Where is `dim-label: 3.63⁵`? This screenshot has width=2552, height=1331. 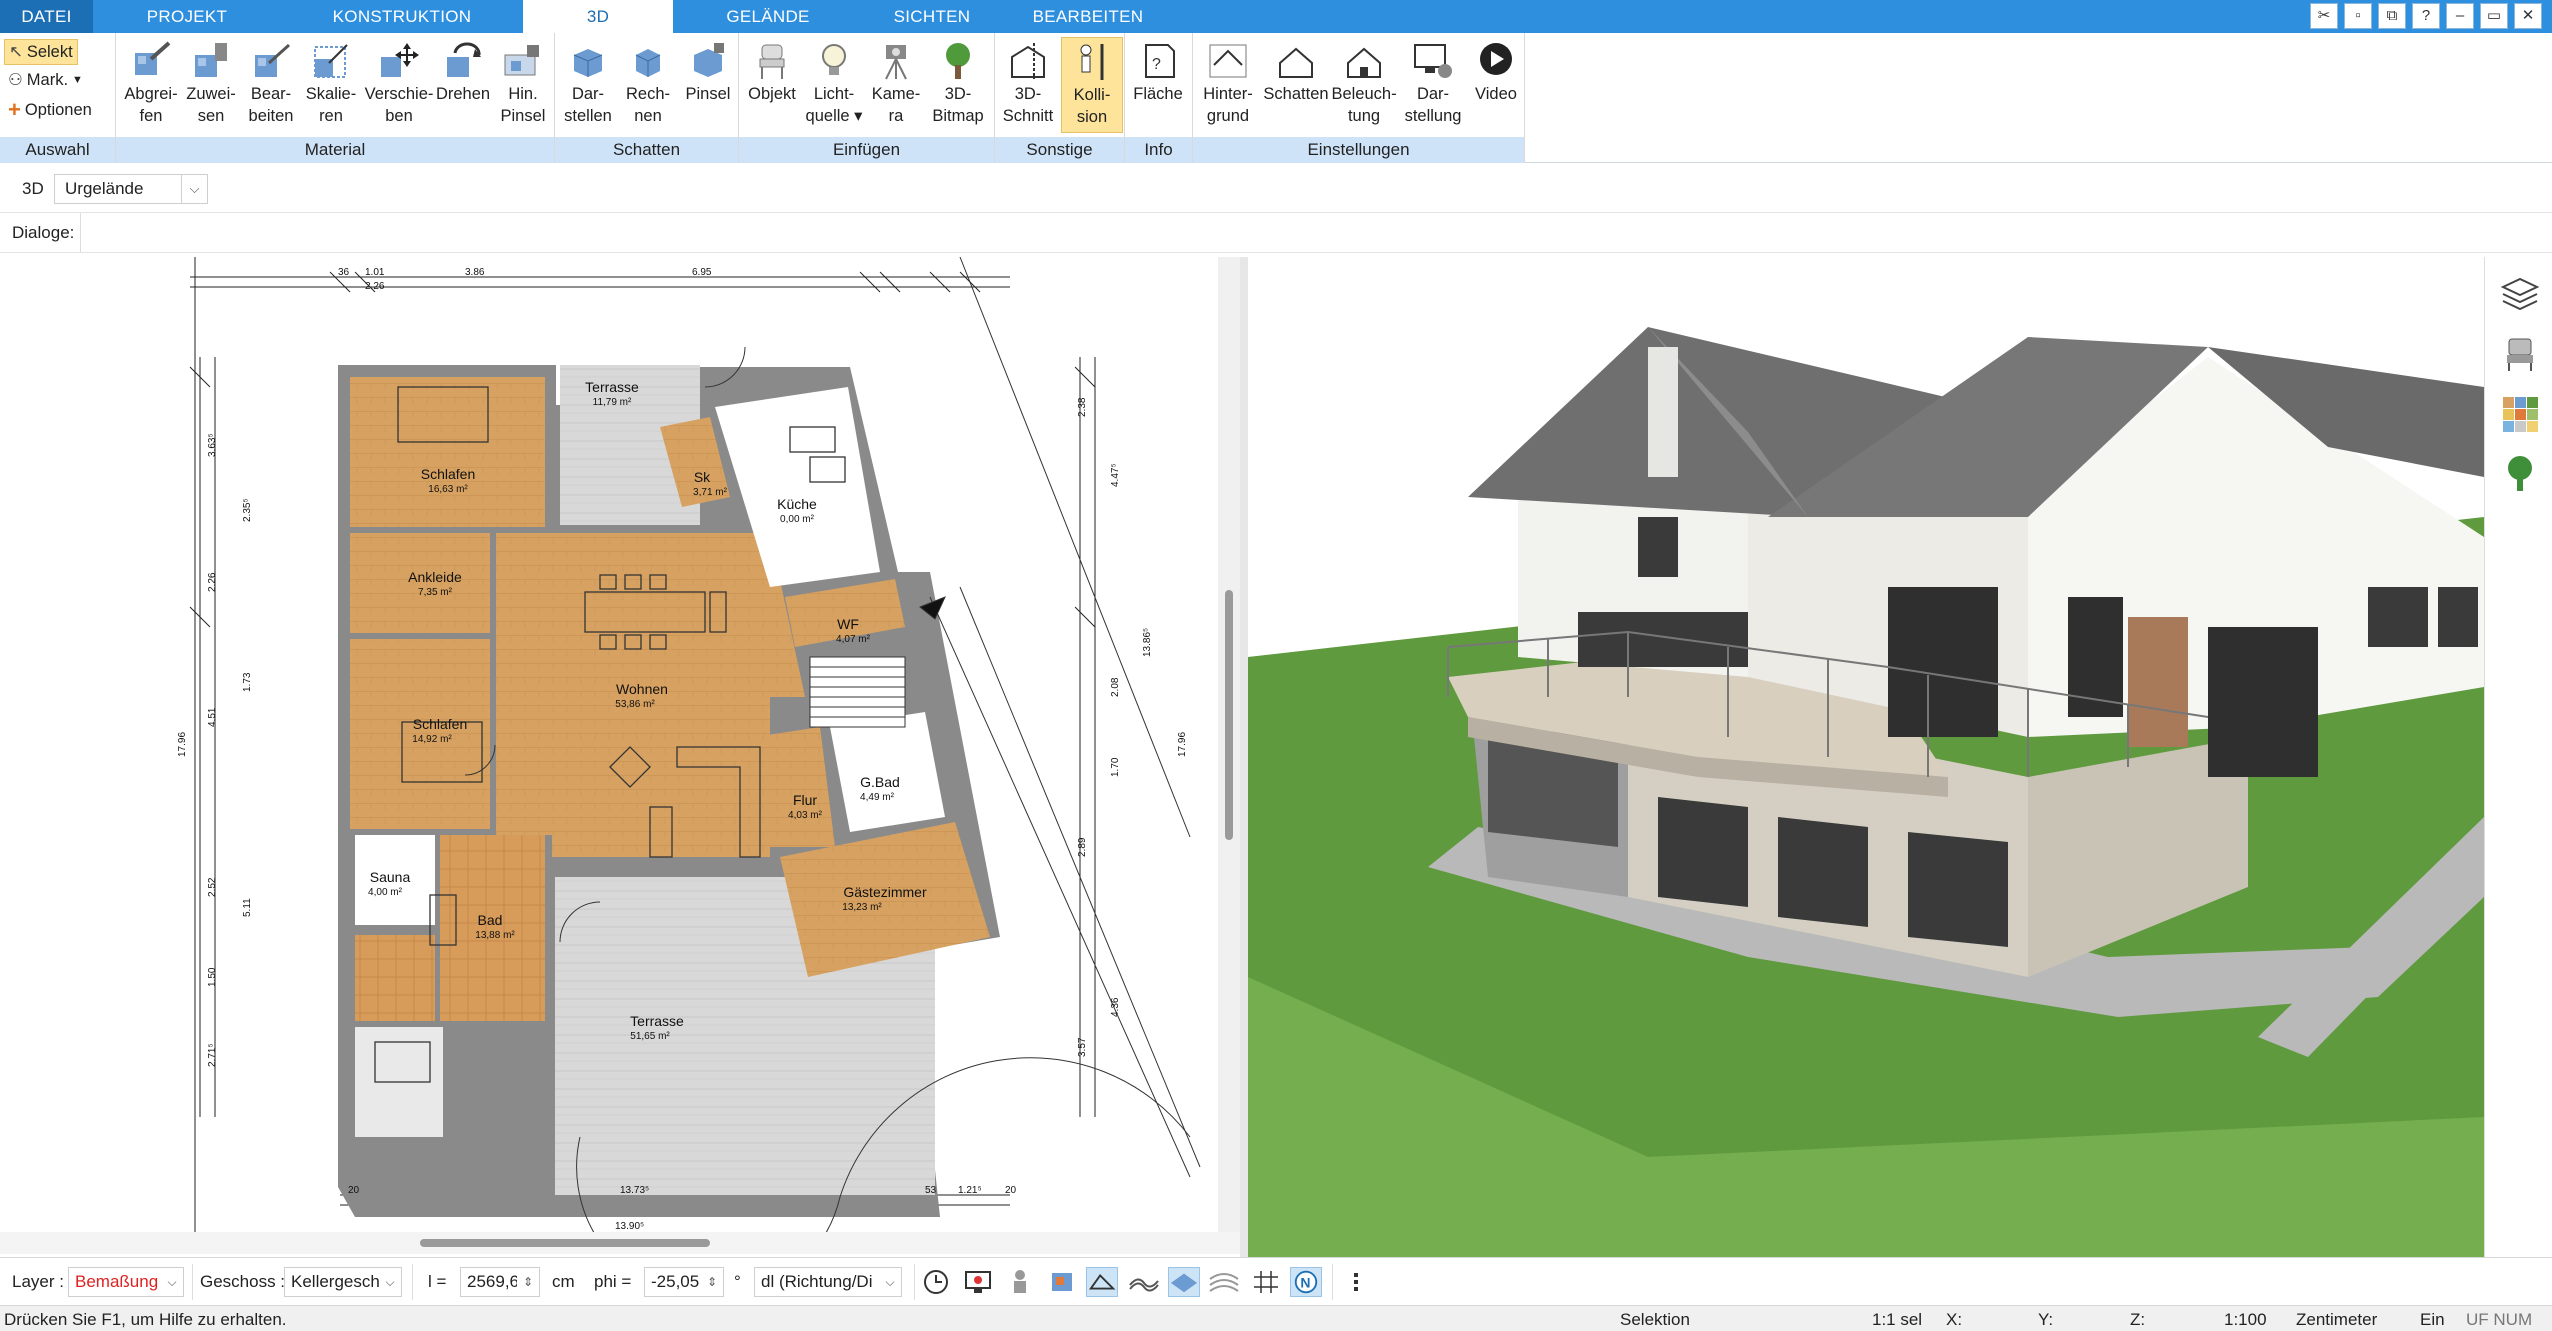 dim-label: 3.63⁵ is located at coordinates (212, 445).